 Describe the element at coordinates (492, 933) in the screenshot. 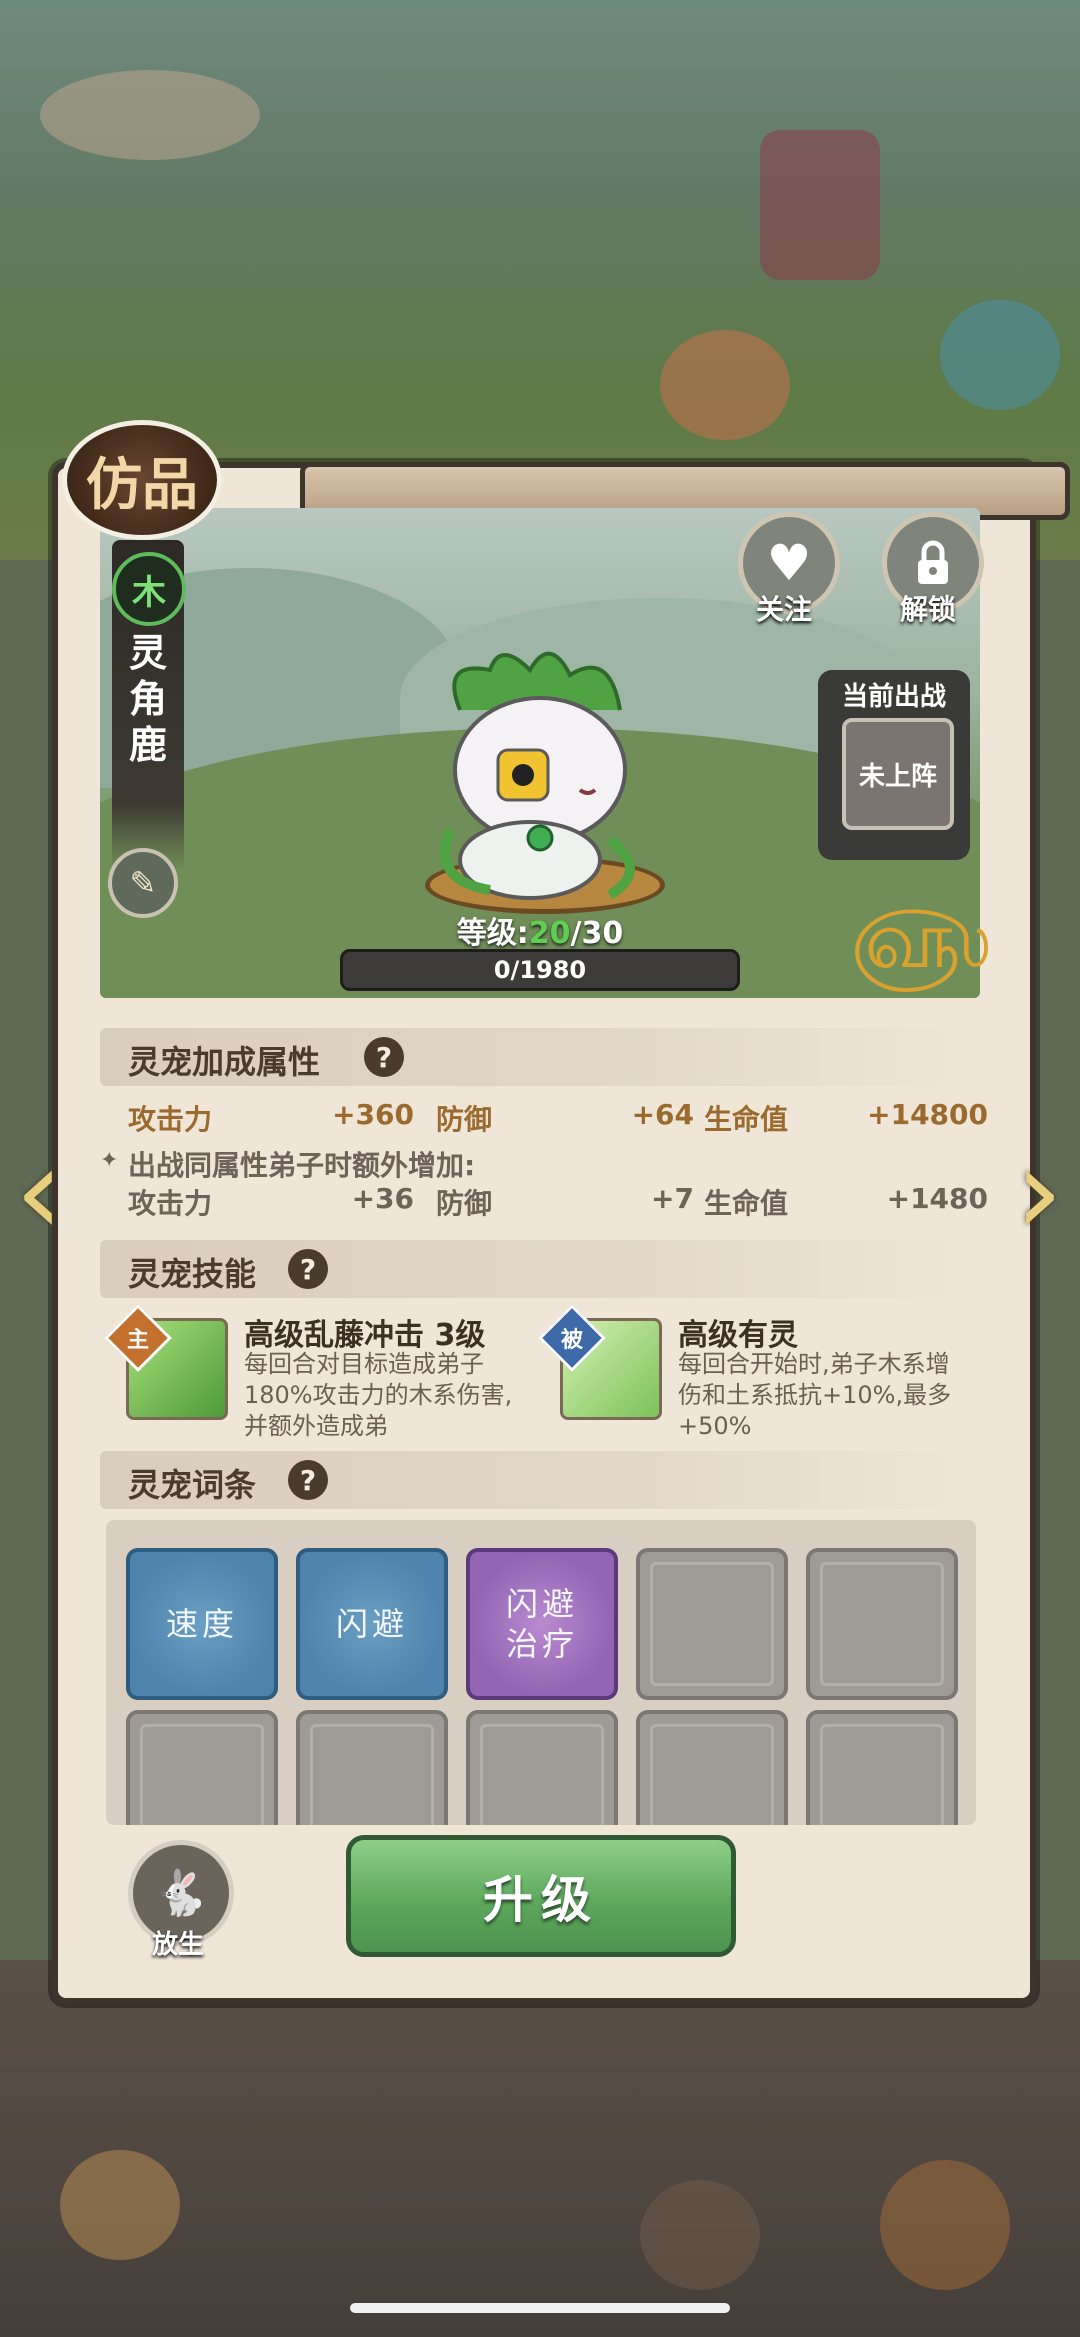

I see `level-label: 等级:` at that location.